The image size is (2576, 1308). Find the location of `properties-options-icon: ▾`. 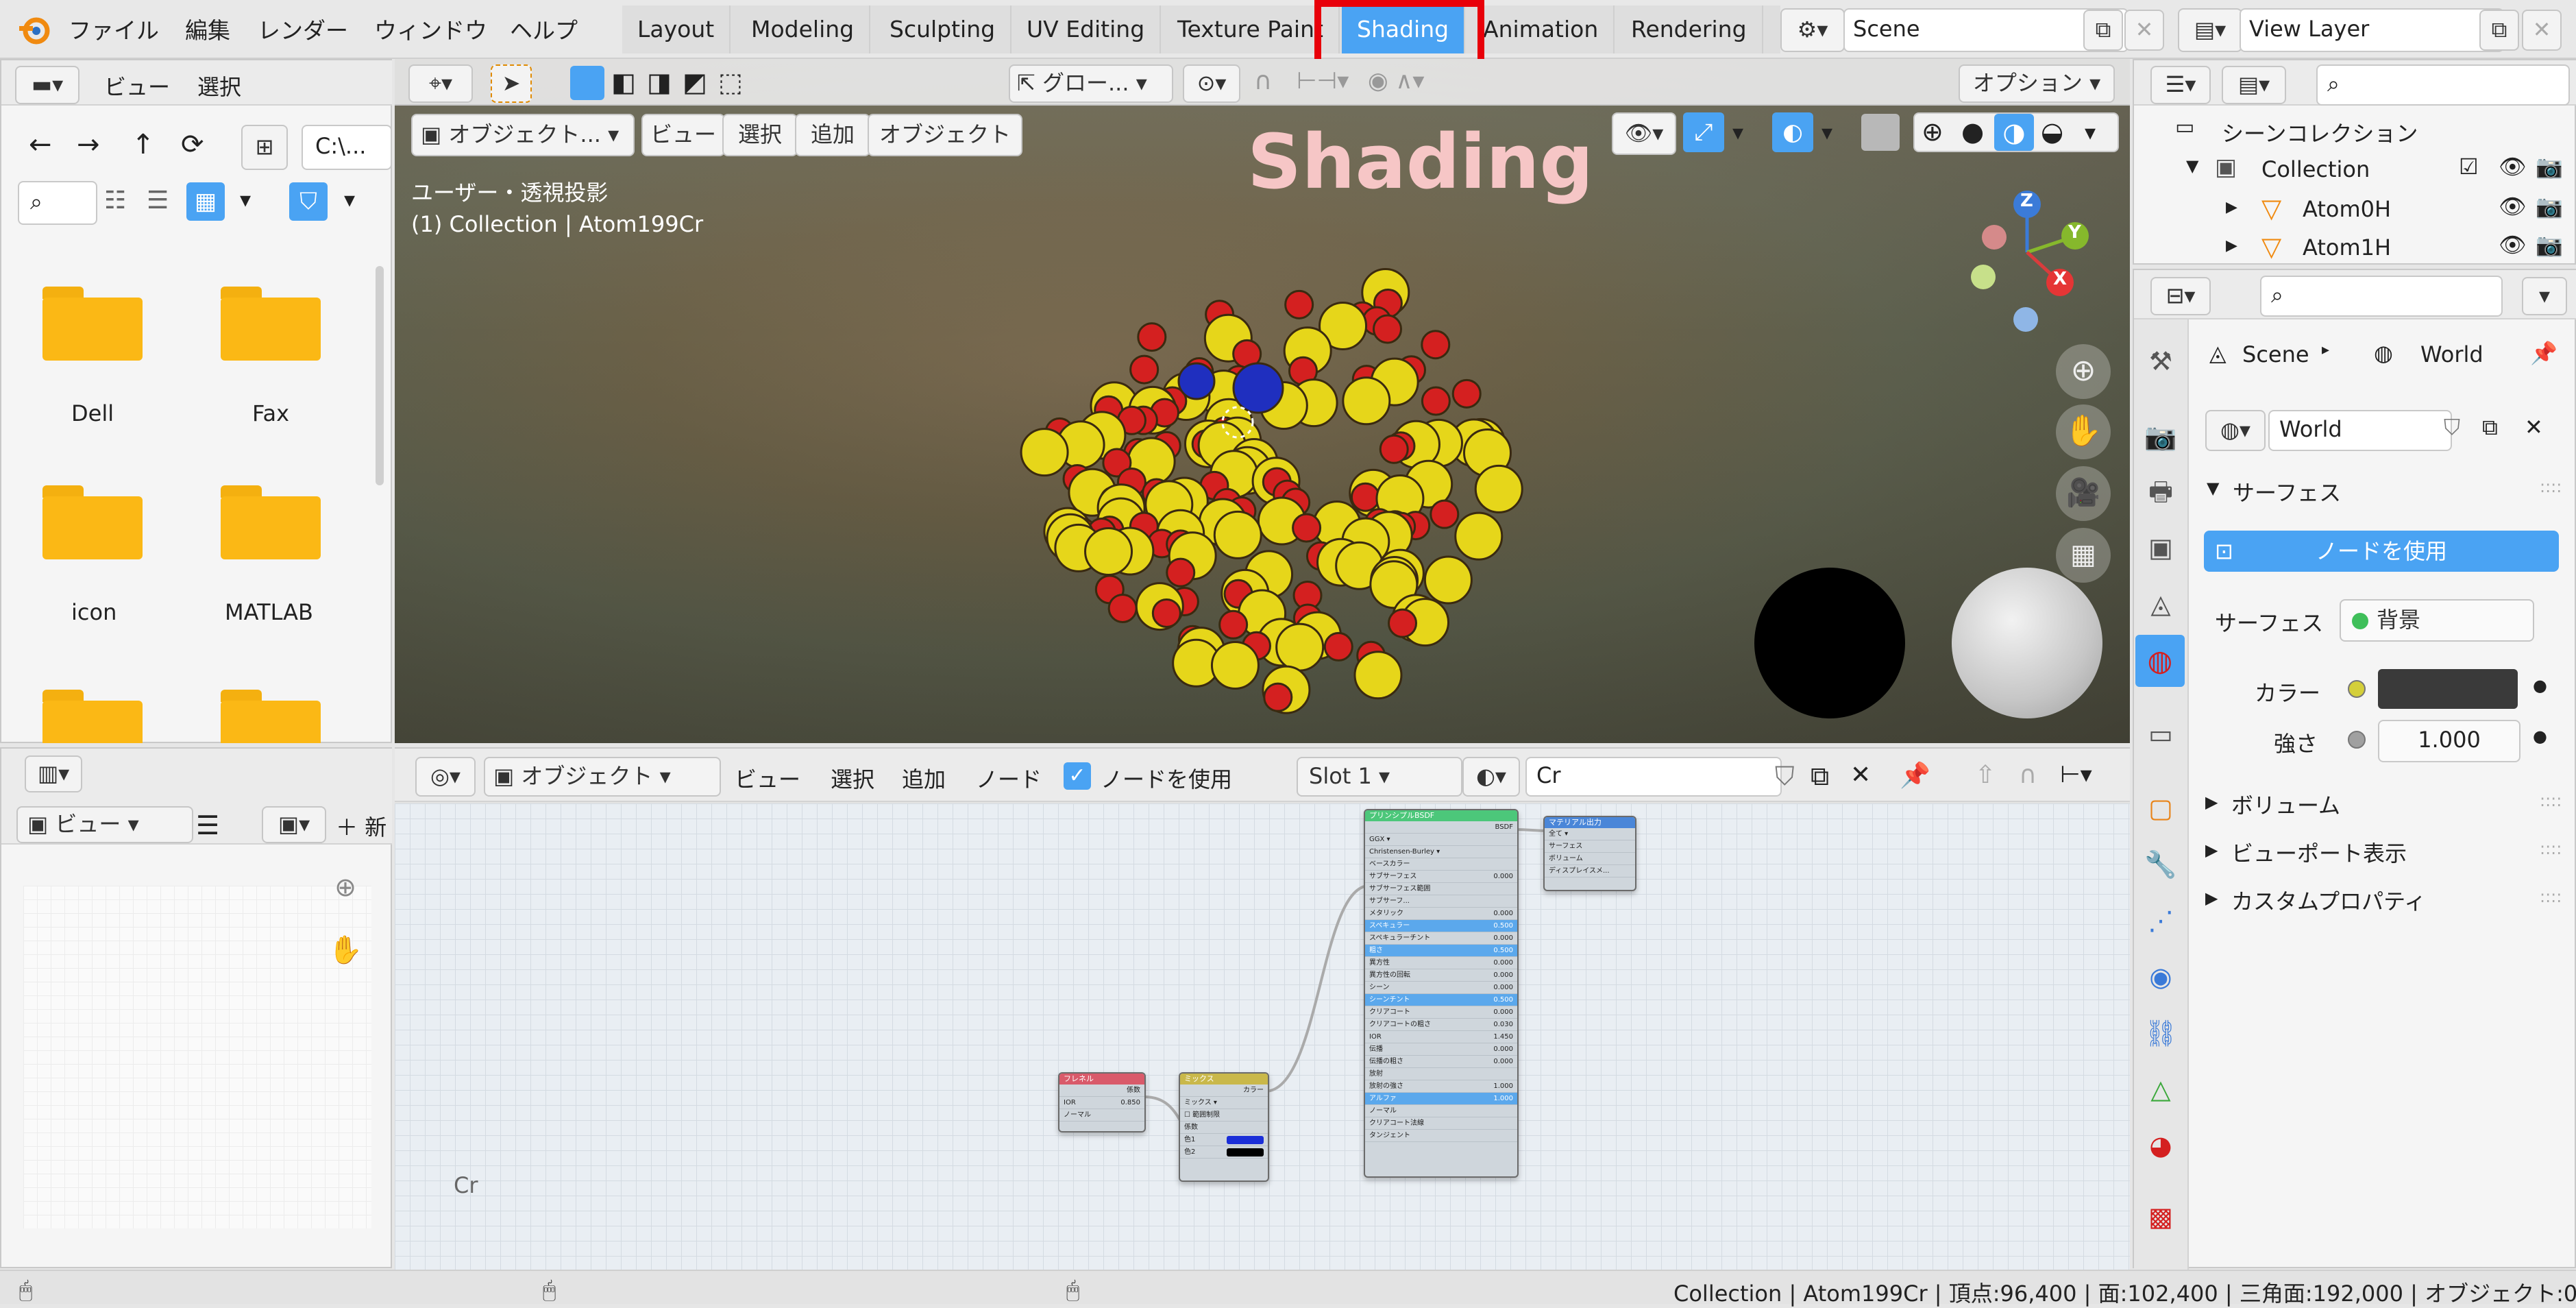

properties-options-icon: ▾ is located at coordinates (2545, 296).